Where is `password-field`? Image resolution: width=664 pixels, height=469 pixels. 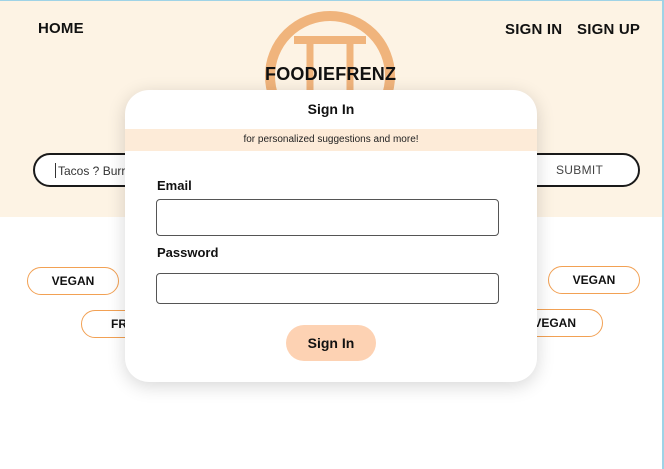 password-field is located at coordinates (327, 288).